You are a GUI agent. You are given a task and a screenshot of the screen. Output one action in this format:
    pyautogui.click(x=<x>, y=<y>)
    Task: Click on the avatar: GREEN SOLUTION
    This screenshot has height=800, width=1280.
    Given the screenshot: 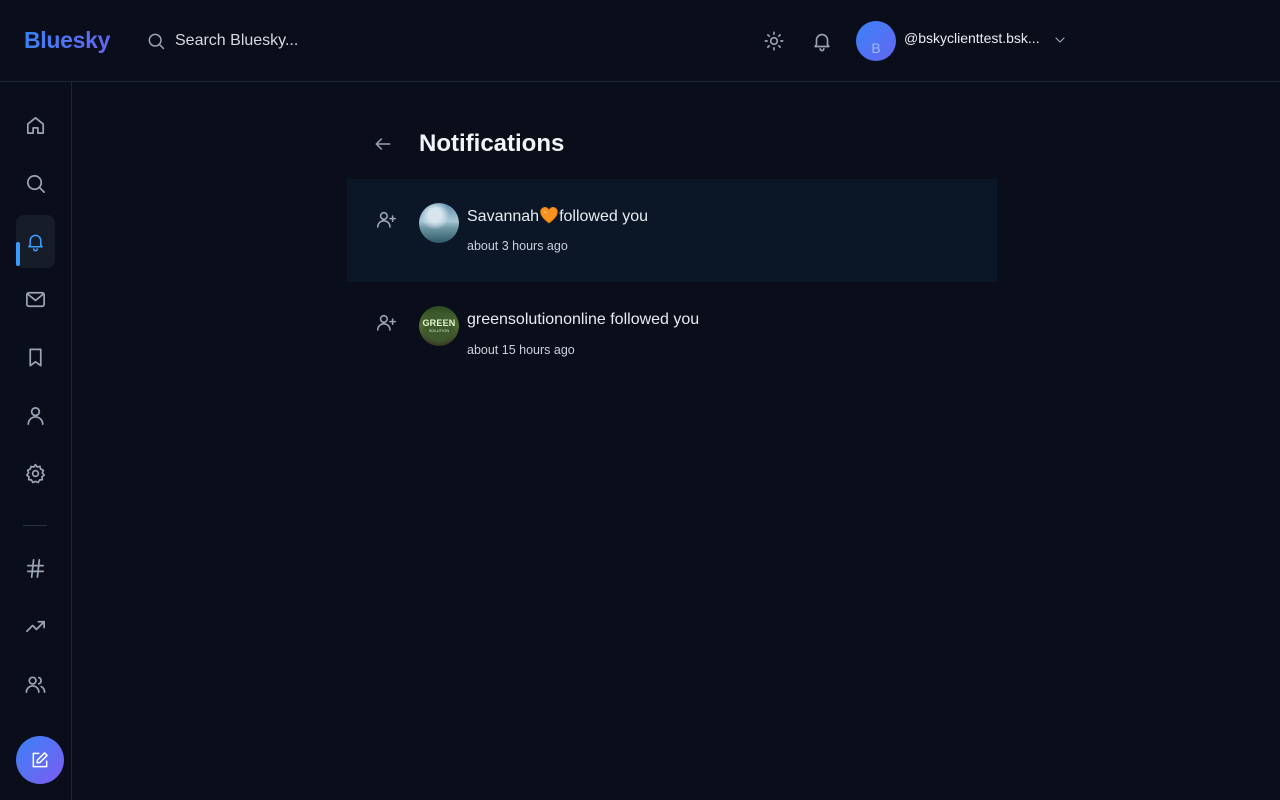 What is the action you would take?
    pyautogui.click(x=439, y=326)
    